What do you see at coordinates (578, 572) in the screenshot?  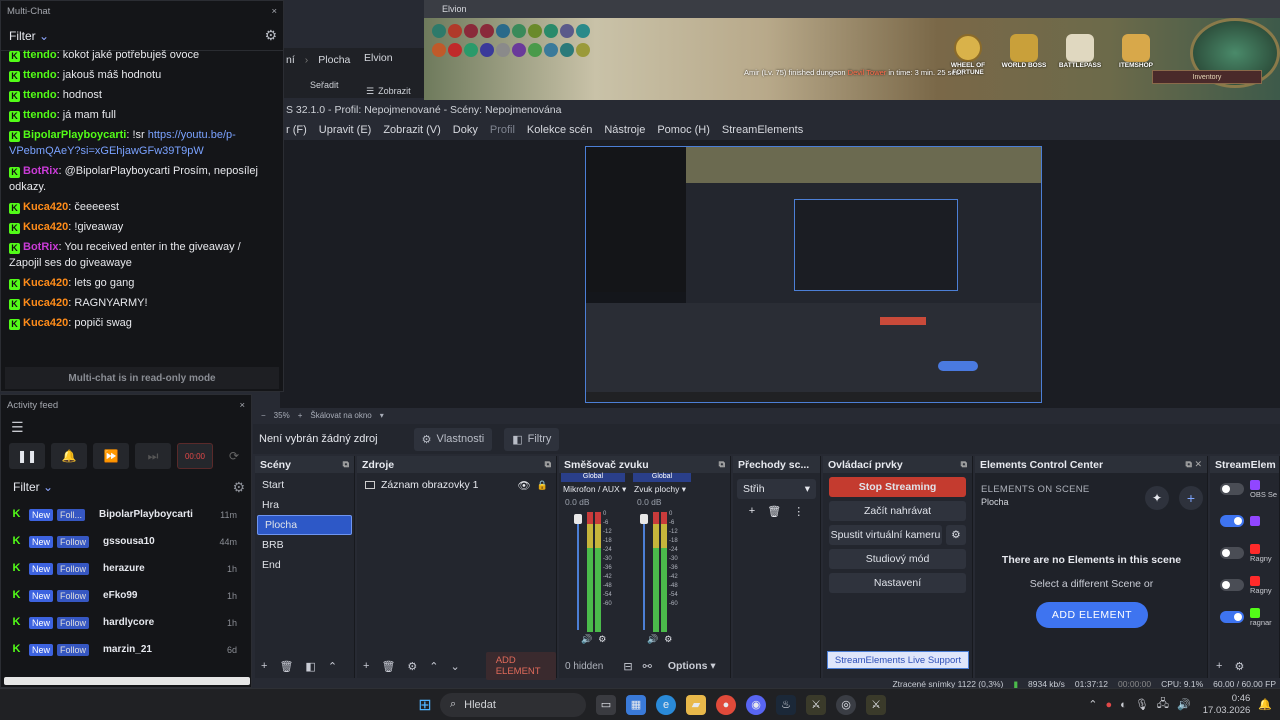 I see `mic-fader-track` at bounding box center [578, 572].